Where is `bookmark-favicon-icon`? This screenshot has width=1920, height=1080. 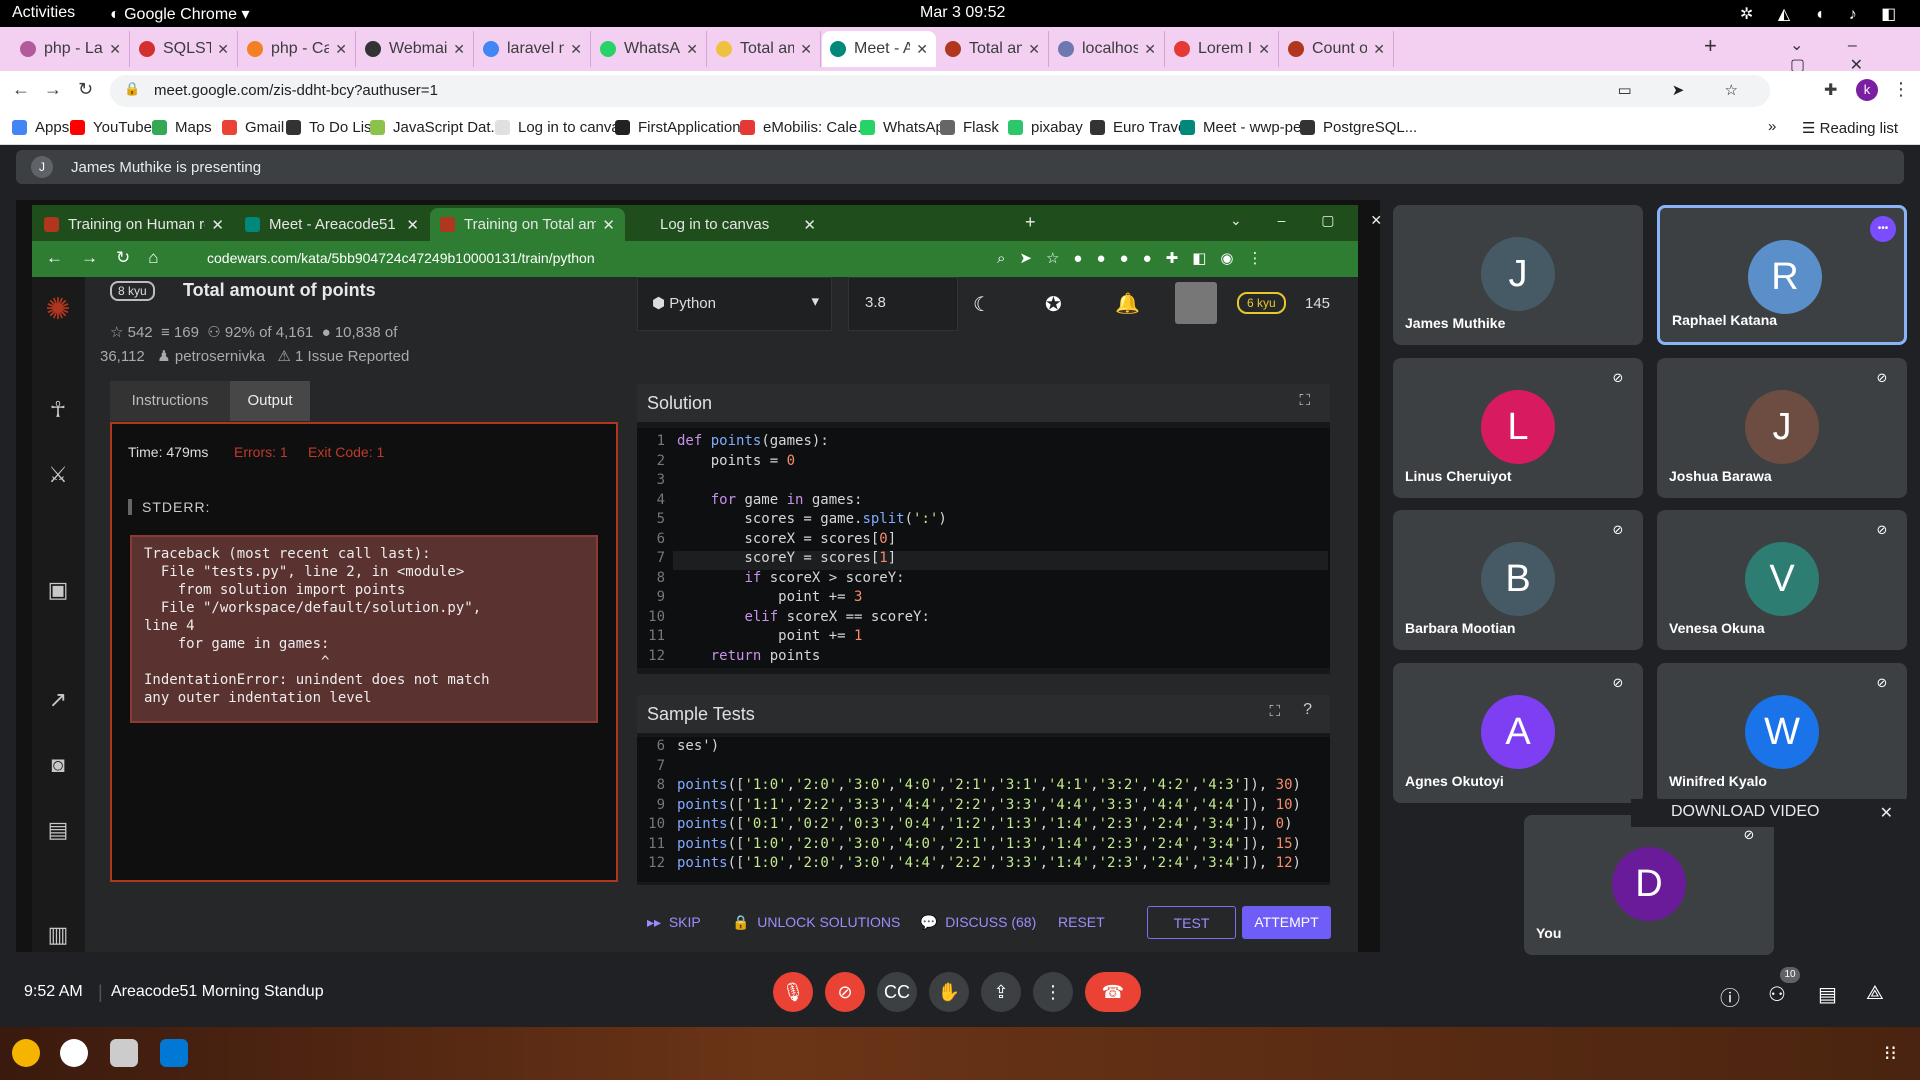
bookmark-favicon-icon is located at coordinates (1307, 127).